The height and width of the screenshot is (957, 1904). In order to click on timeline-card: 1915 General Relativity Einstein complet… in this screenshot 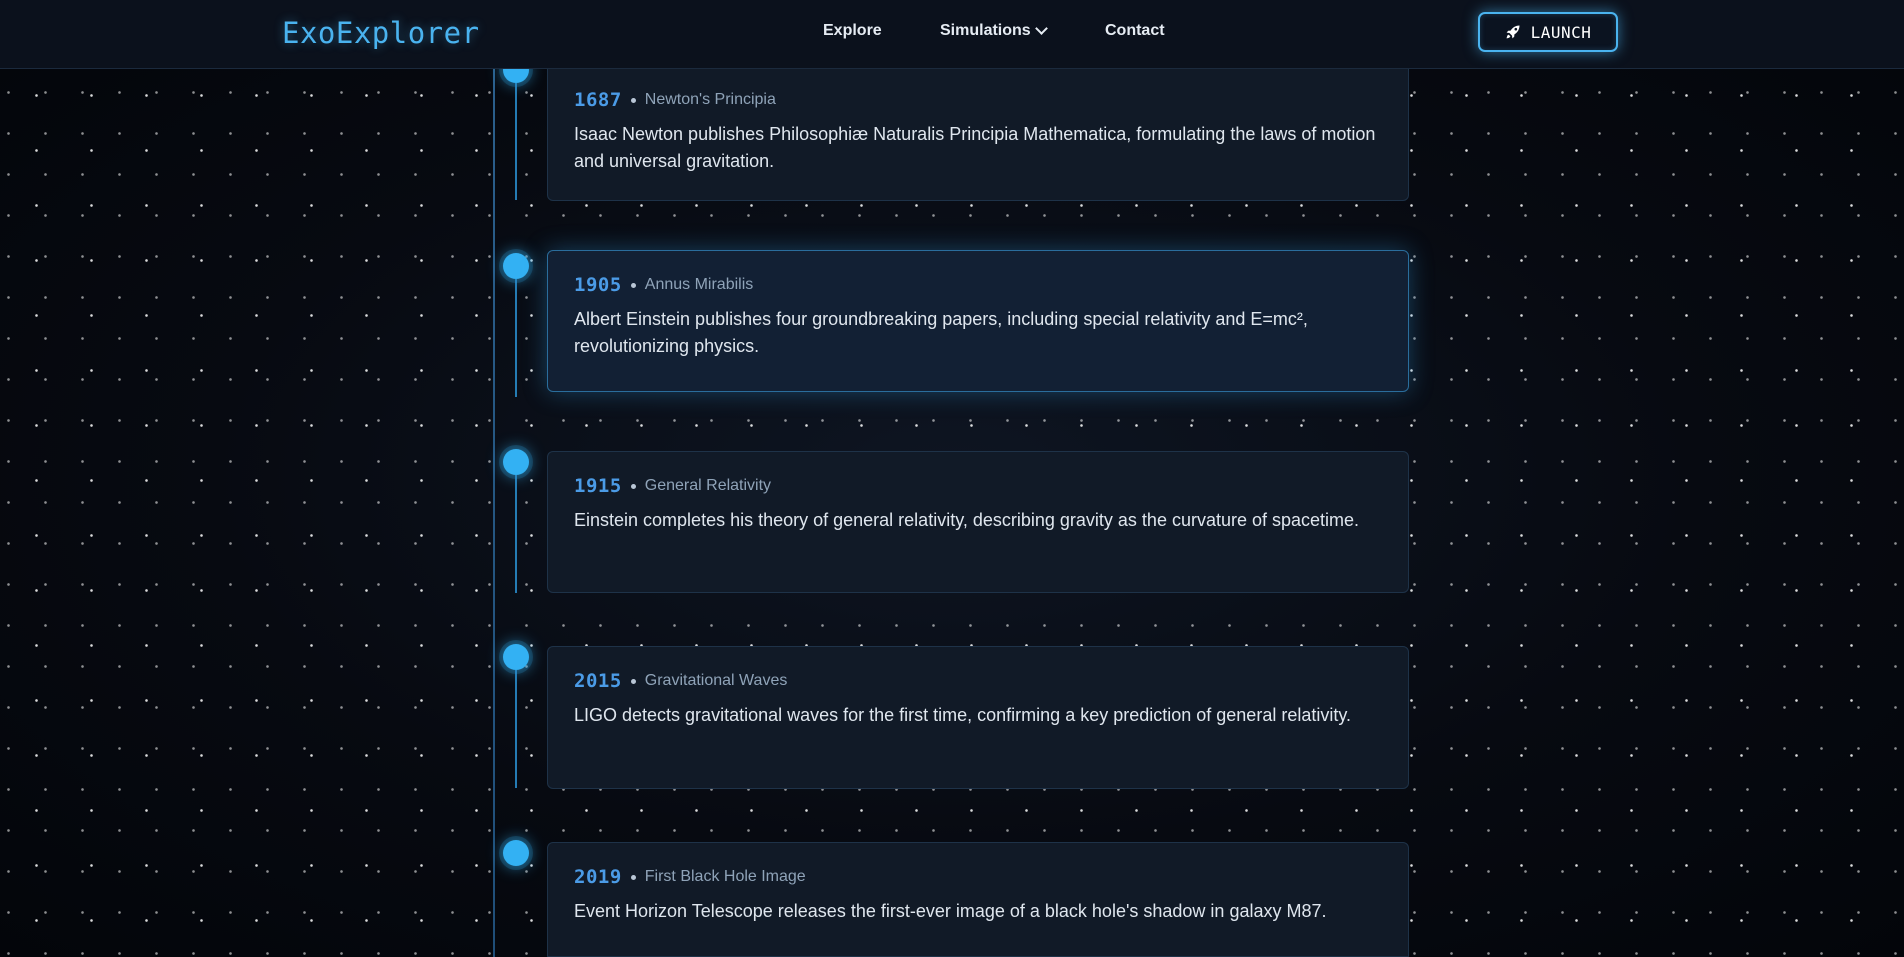, I will do `click(978, 522)`.